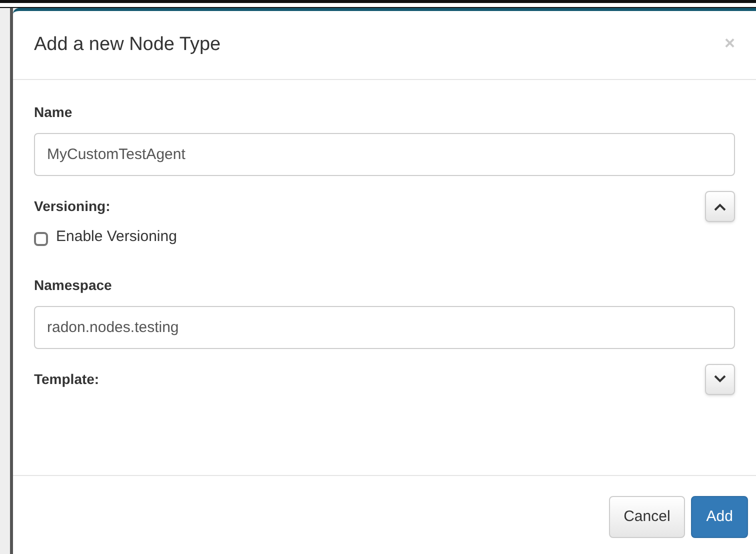  I want to click on cancel-button: Cancel, so click(647, 517).